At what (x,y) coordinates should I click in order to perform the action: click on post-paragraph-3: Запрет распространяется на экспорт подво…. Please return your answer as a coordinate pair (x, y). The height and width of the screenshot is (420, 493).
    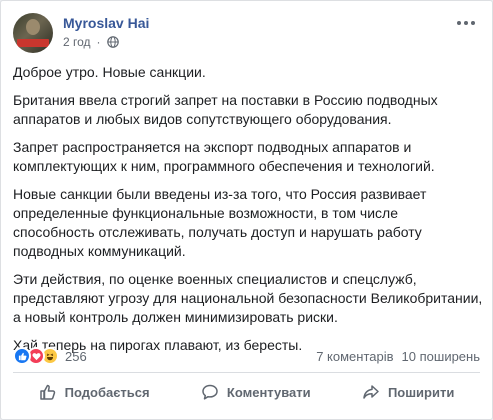
    Looking at the image, I should click on (224, 156).